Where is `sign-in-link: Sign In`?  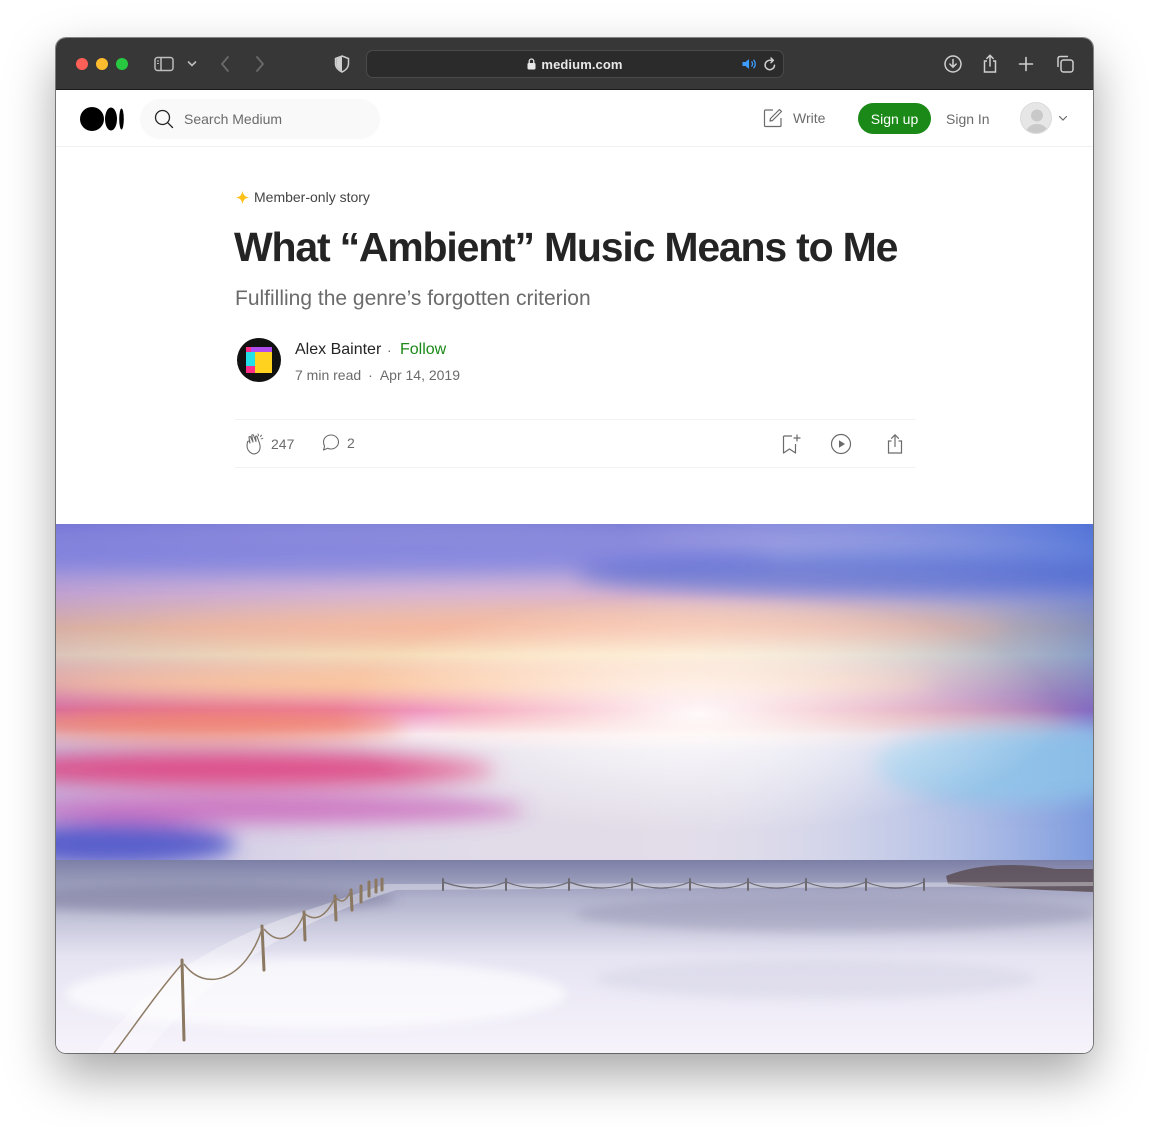
sign-in-link: Sign In is located at coordinates (968, 119).